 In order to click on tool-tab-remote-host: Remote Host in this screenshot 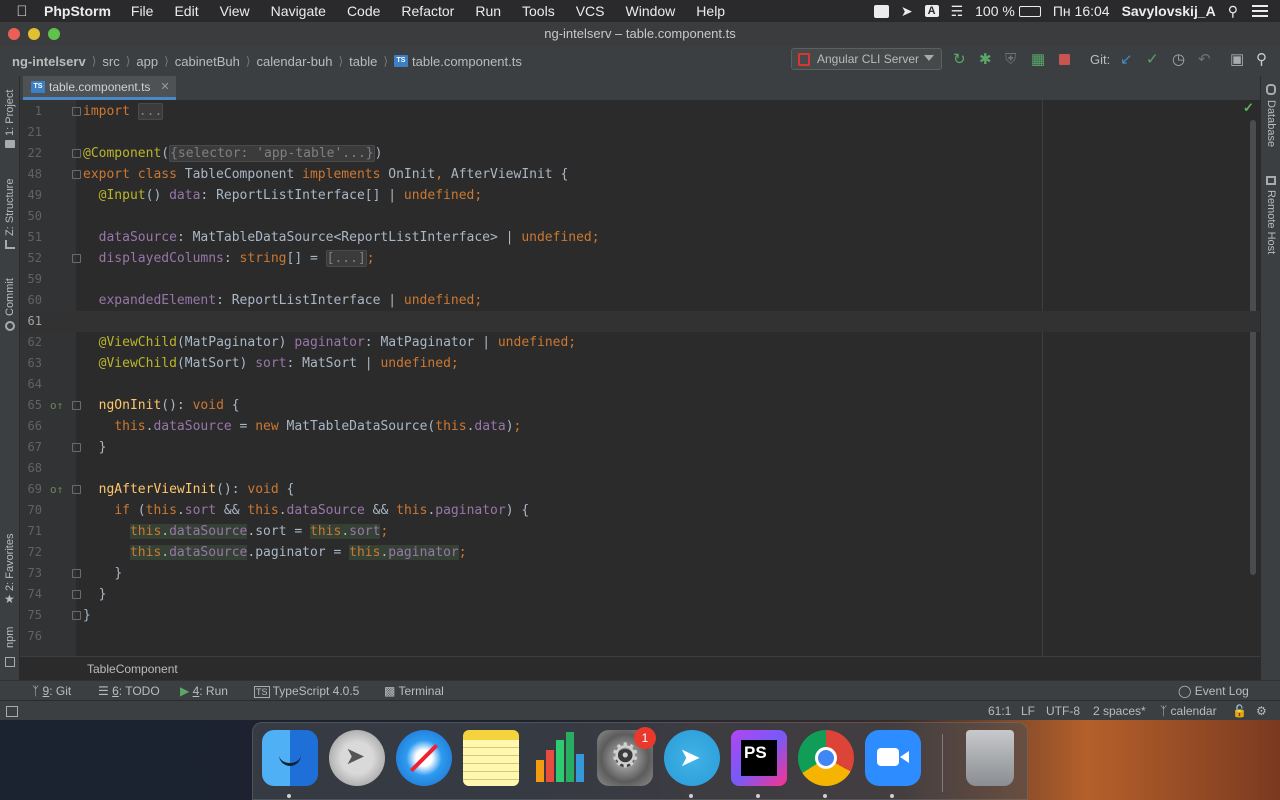, I will do `click(1271, 222)`.